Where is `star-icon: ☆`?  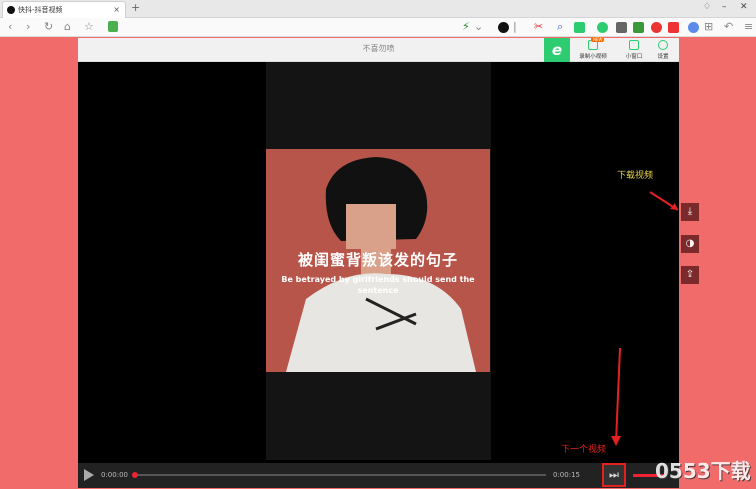
star-icon: ☆ is located at coordinates (89, 27).